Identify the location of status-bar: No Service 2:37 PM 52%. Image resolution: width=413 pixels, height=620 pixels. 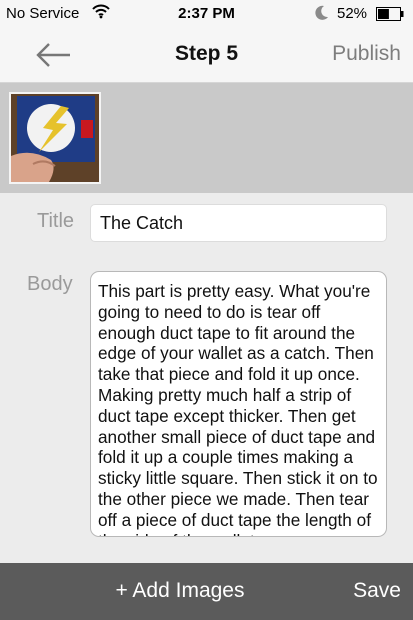
(206, 14).